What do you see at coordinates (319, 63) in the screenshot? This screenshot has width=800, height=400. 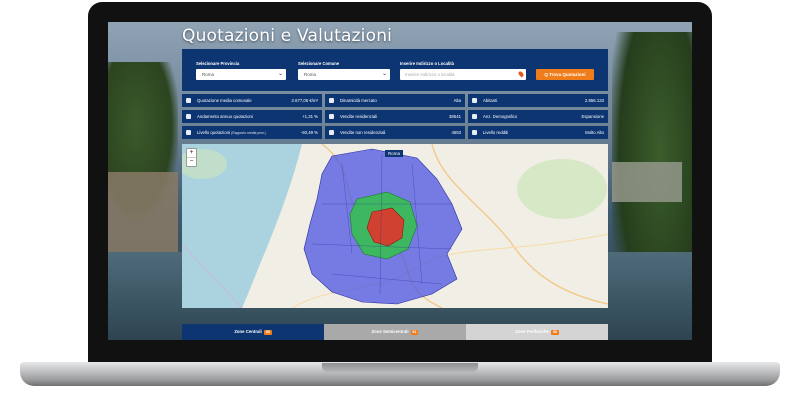 I see `comune-label: Selezionare Comune` at bounding box center [319, 63].